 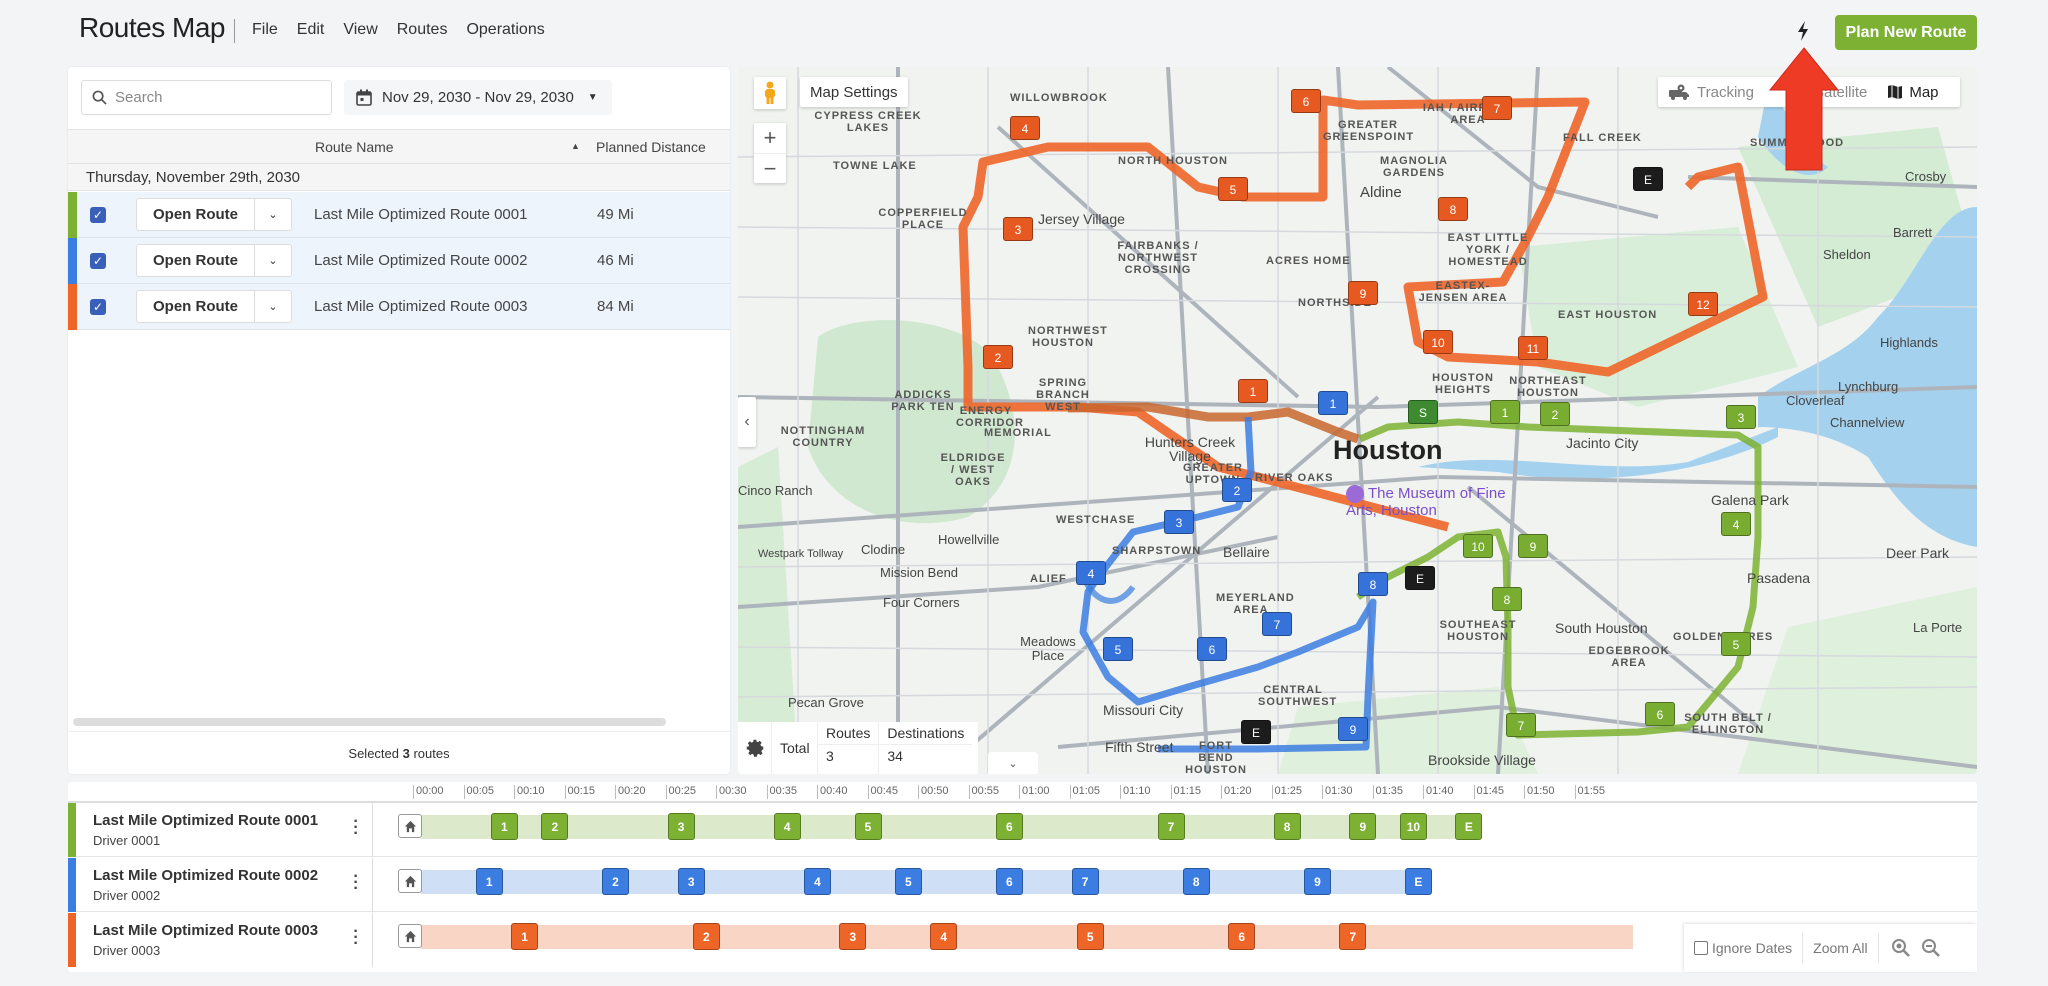 I want to click on column-planned-distance: Planned Distance, so click(x=651, y=147).